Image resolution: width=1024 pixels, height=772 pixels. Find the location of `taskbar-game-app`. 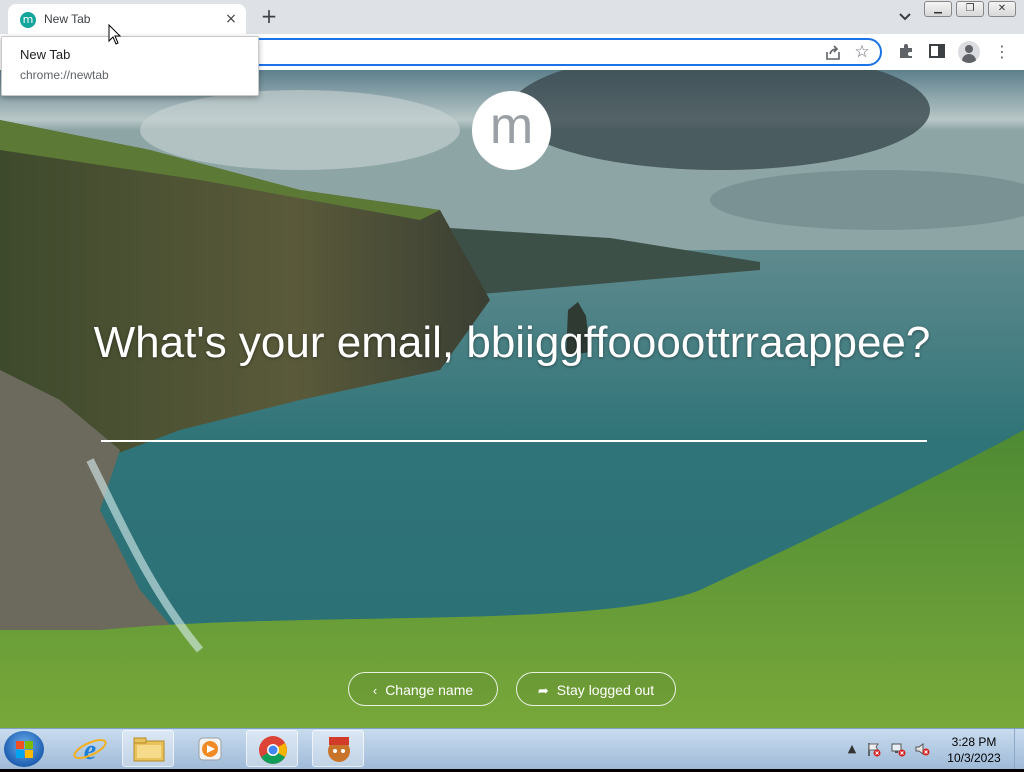

taskbar-game-app is located at coordinates (338, 748).